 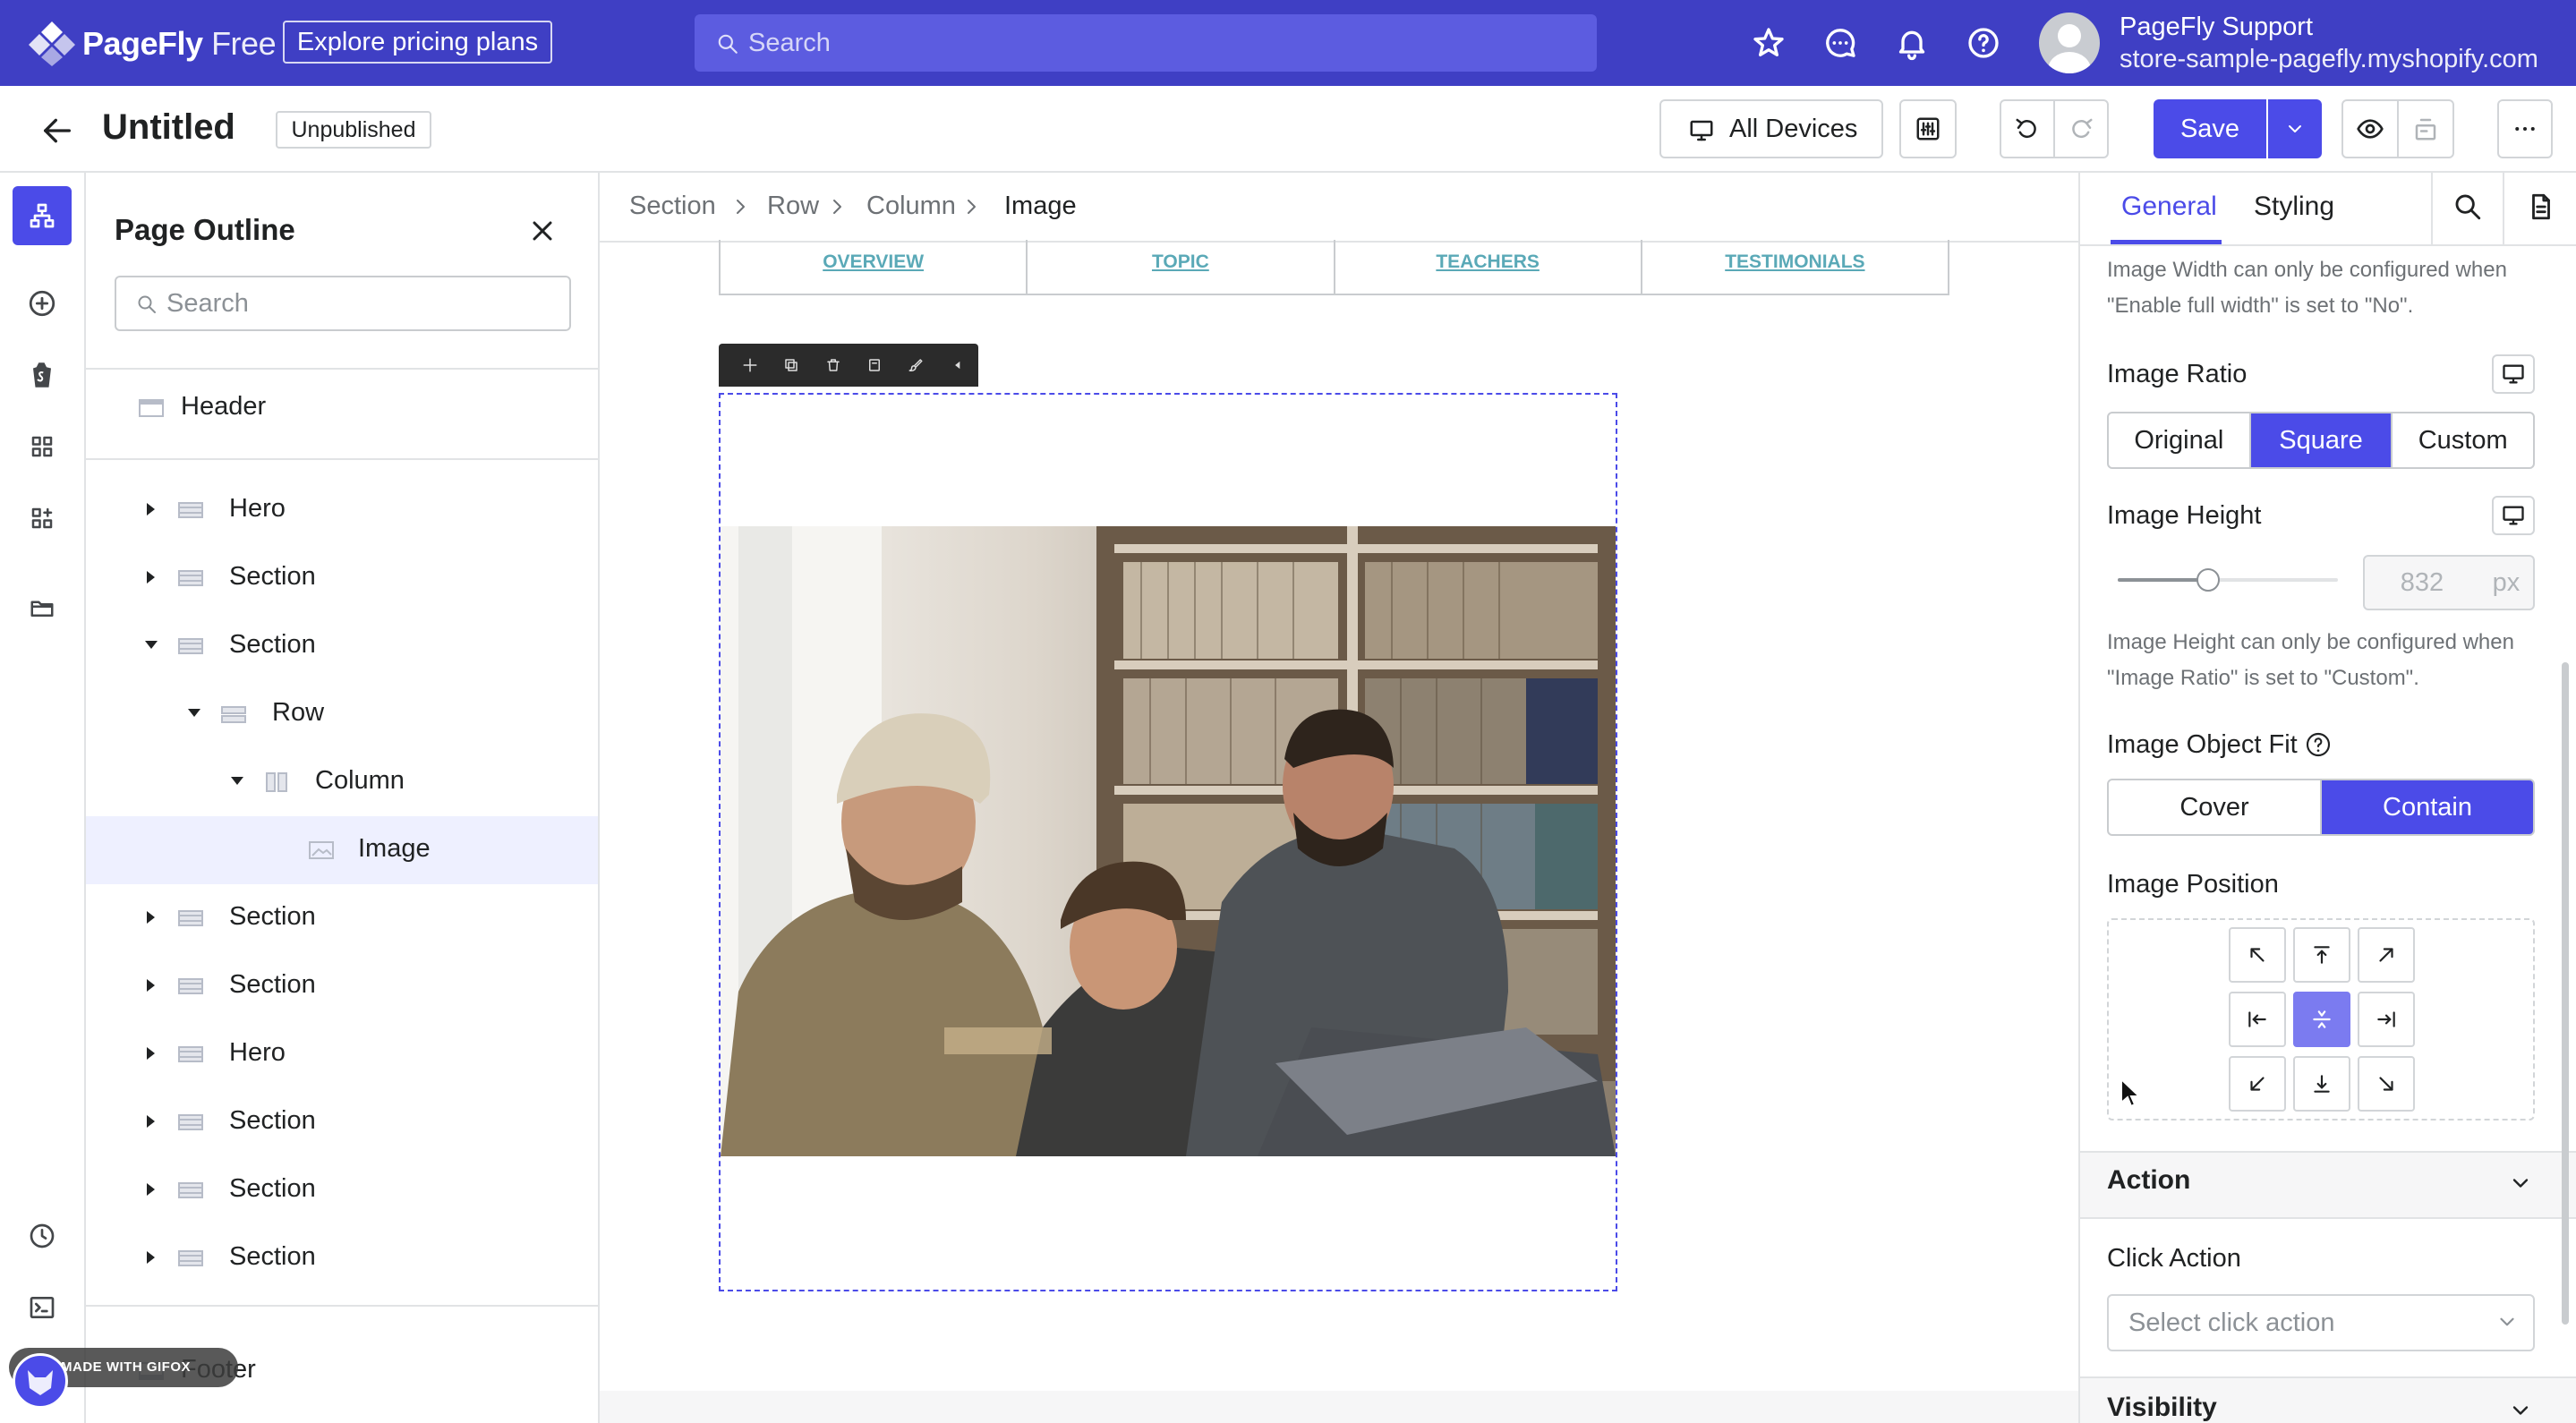 I want to click on pagefly-logo-icon, so click(x=52, y=43).